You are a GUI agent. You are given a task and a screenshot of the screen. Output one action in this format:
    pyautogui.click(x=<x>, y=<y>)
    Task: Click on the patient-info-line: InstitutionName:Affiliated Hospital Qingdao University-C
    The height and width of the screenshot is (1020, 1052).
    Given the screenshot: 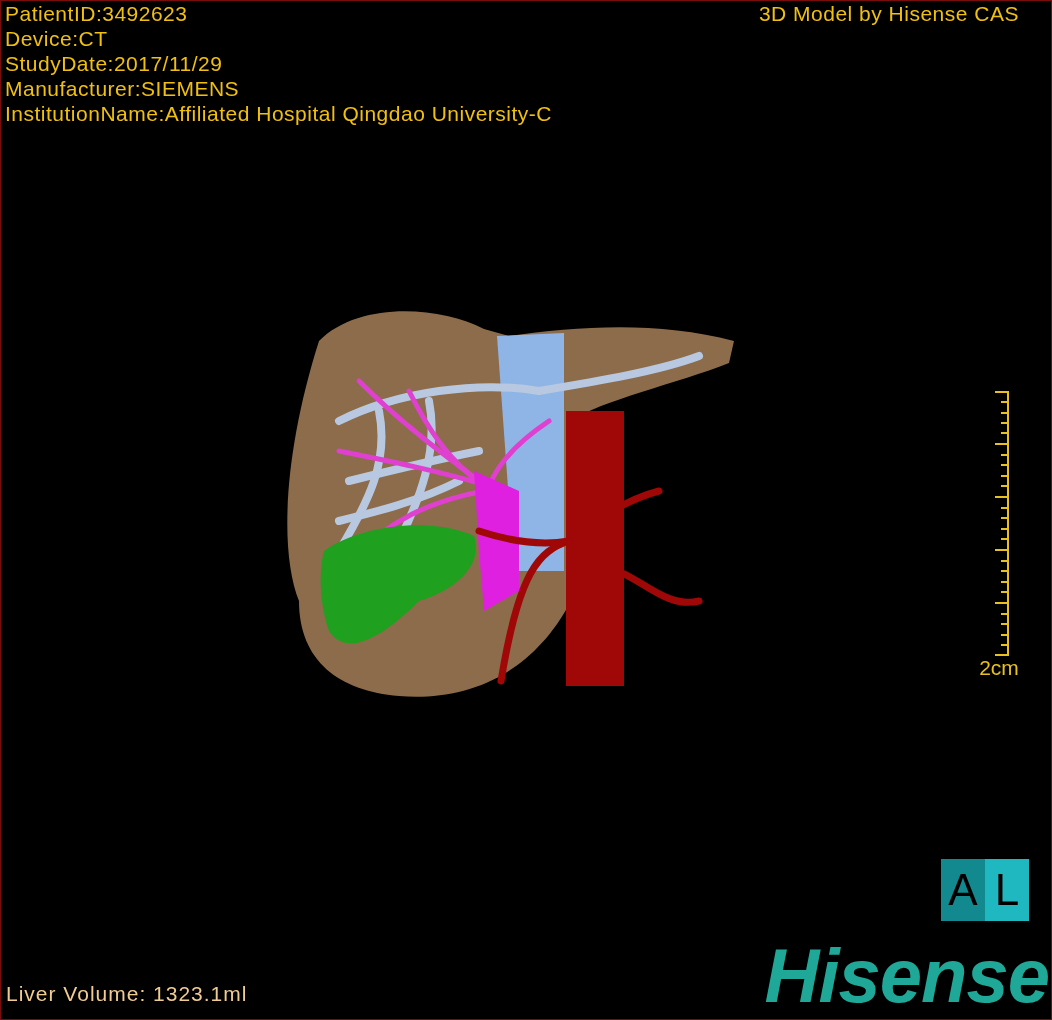 What is the action you would take?
    pyautogui.click(x=278, y=113)
    